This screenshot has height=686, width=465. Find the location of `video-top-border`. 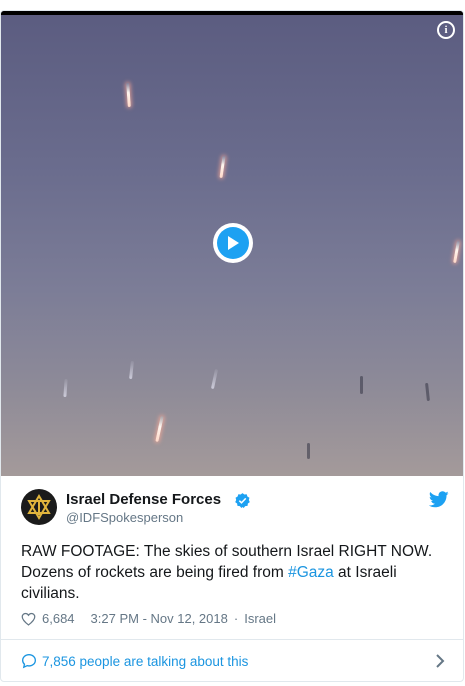

video-top-border is located at coordinates (232, 13).